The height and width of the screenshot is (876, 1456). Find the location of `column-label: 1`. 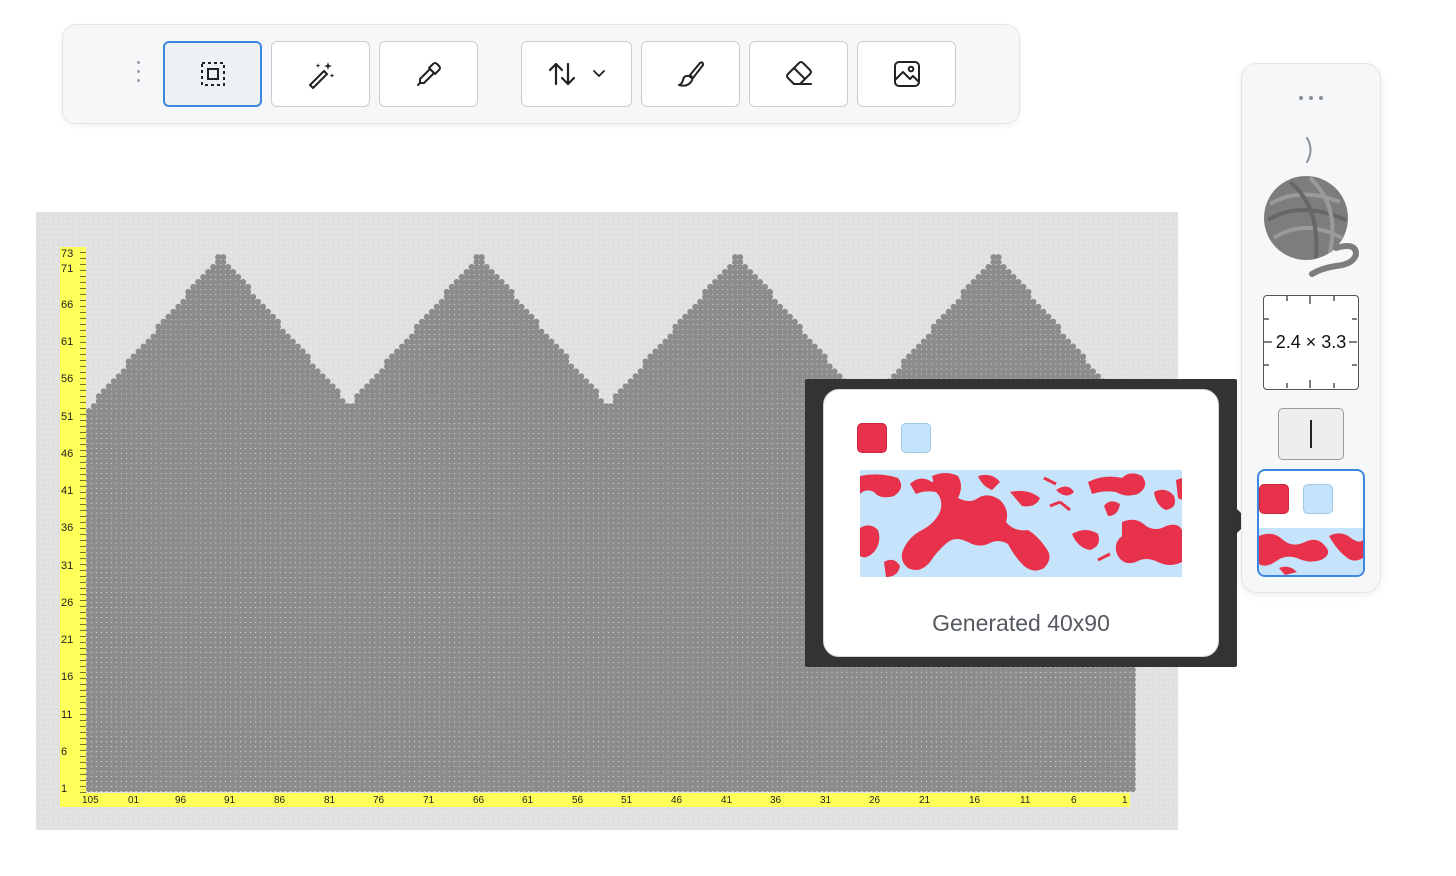

column-label: 1 is located at coordinates (1125, 800).